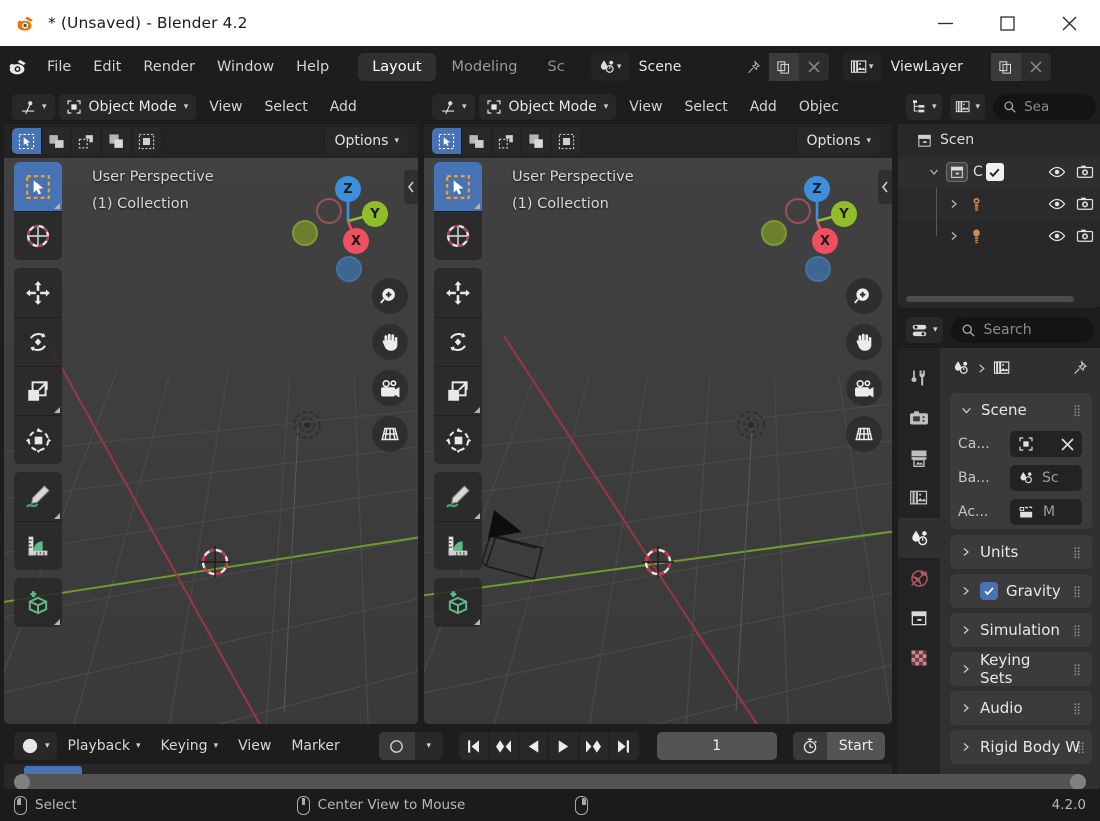 Image resolution: width=1100 pixels, height=821 pixels. Describe the element at coordinates (537, 141) in the screenshot. I see `select-mode-lasso-icon` at that location.